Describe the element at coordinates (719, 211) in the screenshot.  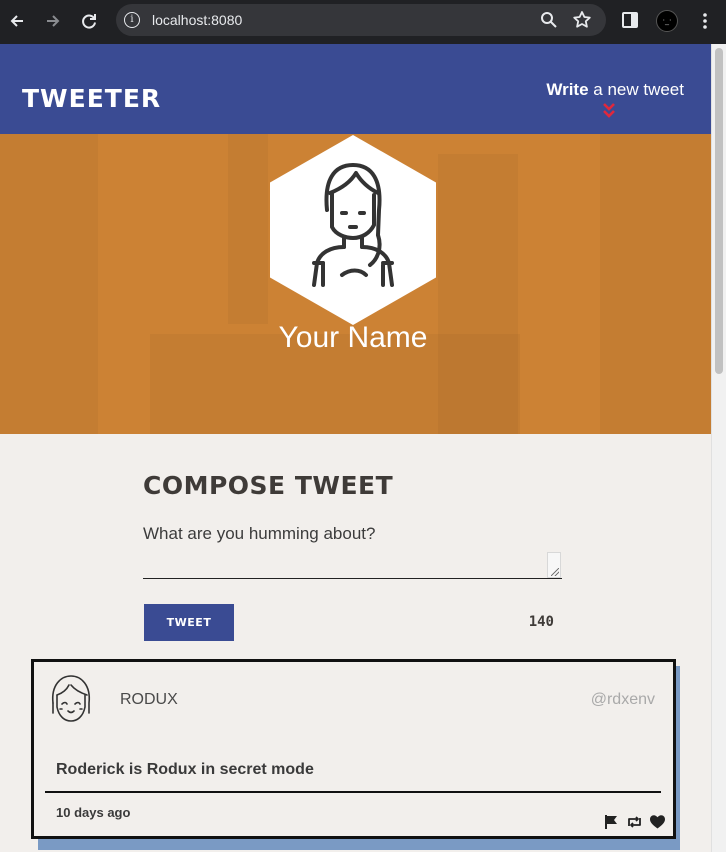
I see `scrollbar-thumb` at that location.